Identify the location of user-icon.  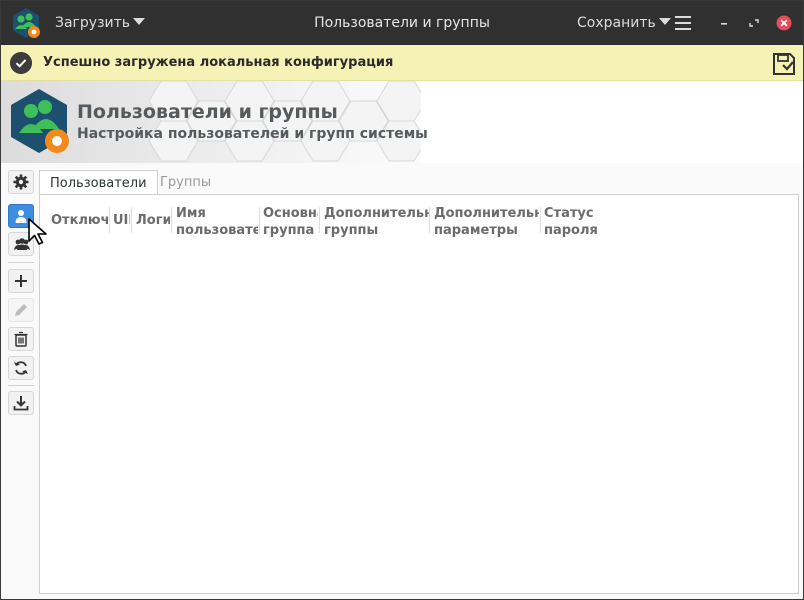
(21, 216).